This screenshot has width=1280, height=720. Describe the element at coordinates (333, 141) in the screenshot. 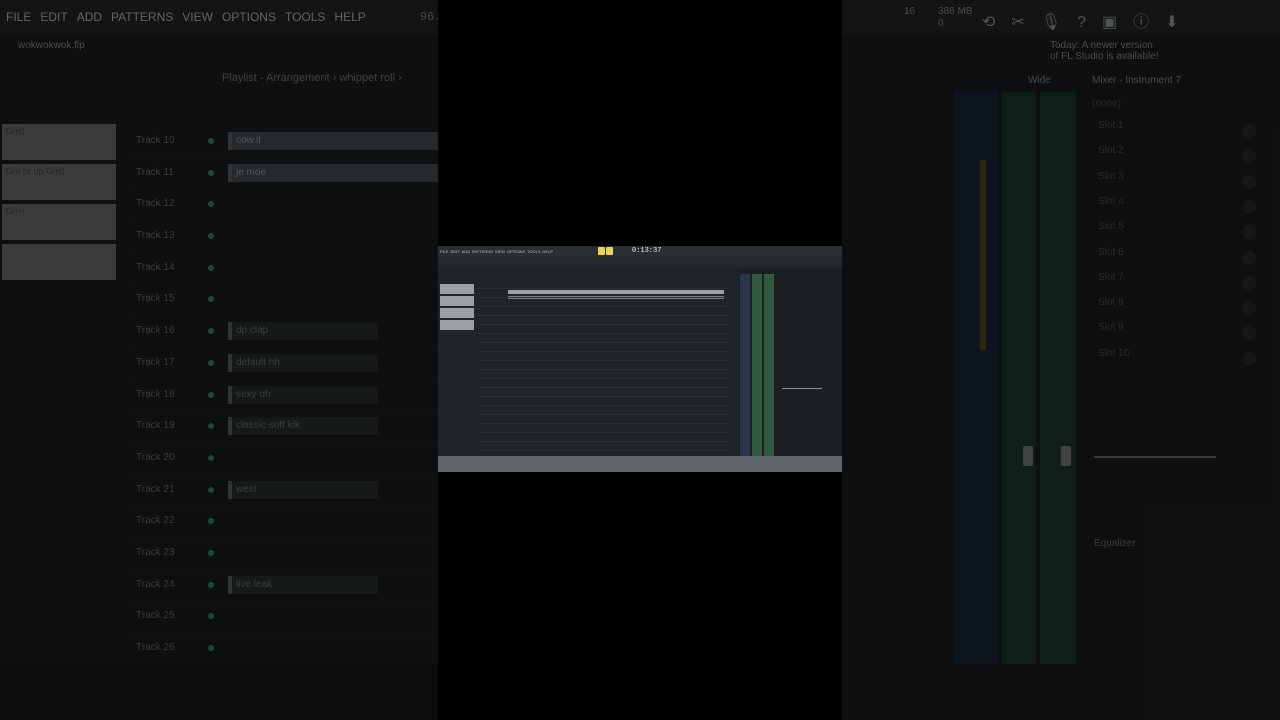

I see `clip: cow.il` at that location.